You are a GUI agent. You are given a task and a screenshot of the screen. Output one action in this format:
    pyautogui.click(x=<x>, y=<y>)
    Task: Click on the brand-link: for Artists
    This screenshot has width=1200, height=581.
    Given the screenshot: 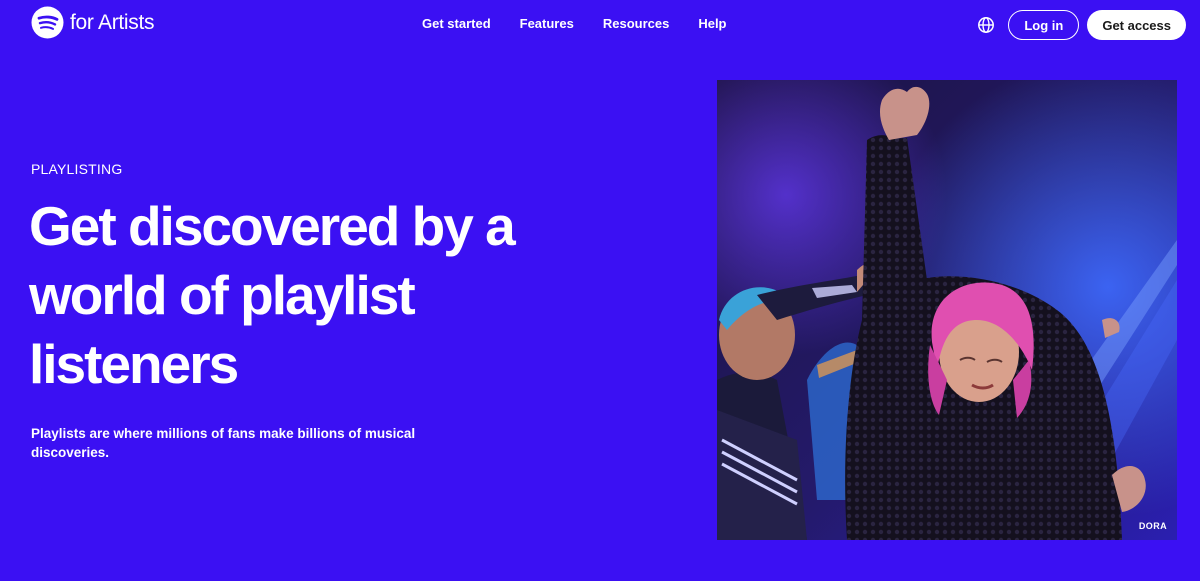 What is the action you would take?
    pyautogui.click(x=93, y=22)
    